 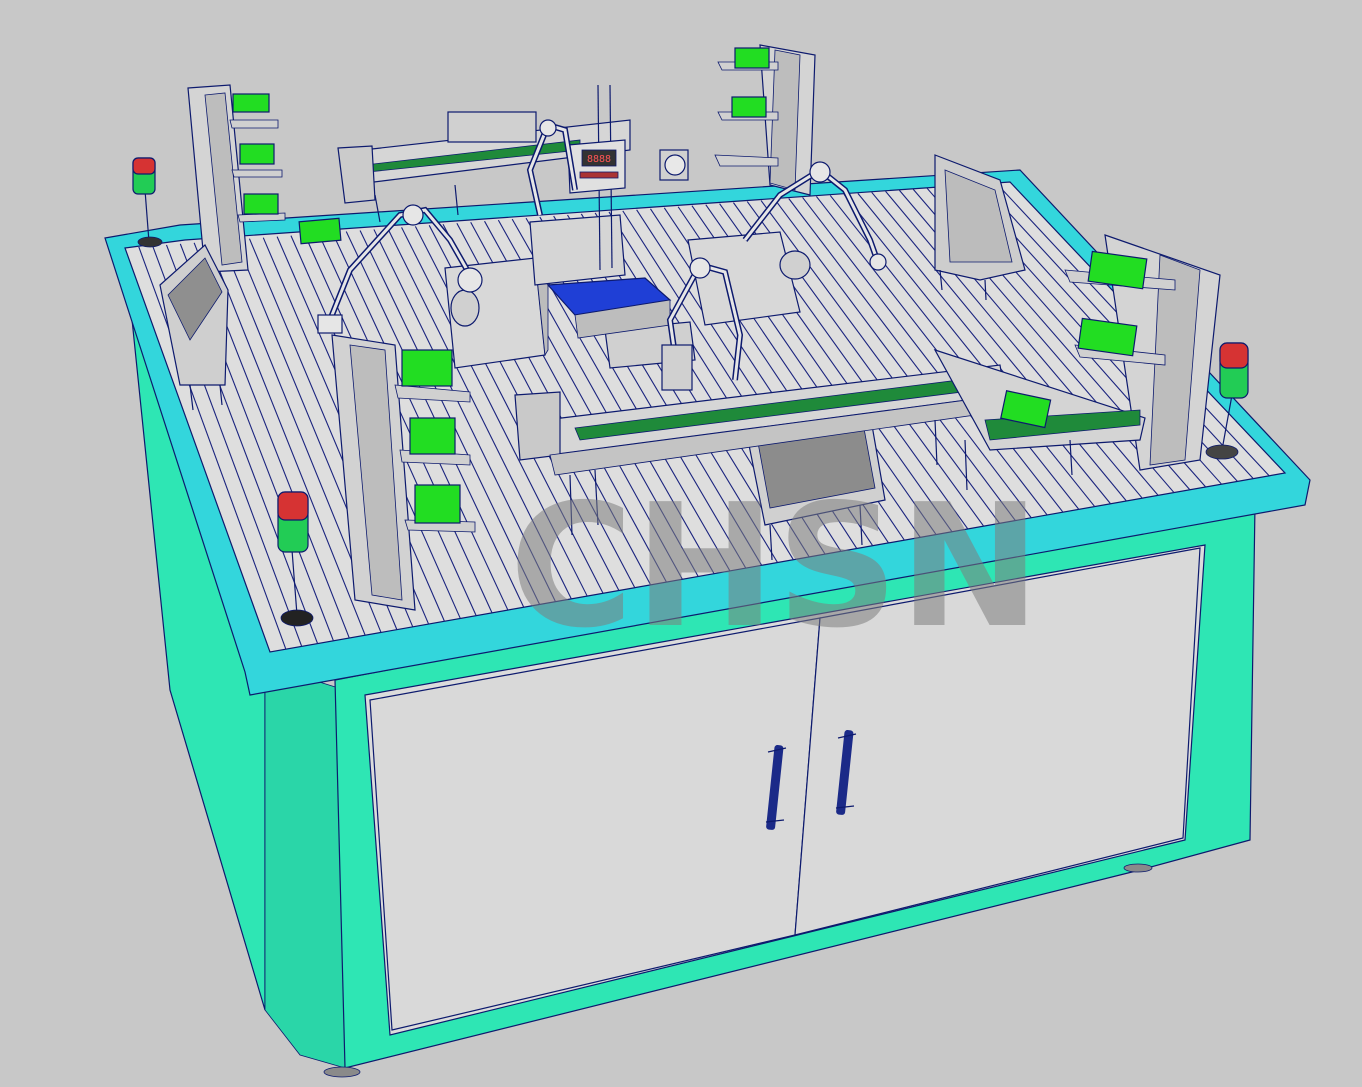 I want to click on scale-readout: 8888, so click(x=599, y=159).